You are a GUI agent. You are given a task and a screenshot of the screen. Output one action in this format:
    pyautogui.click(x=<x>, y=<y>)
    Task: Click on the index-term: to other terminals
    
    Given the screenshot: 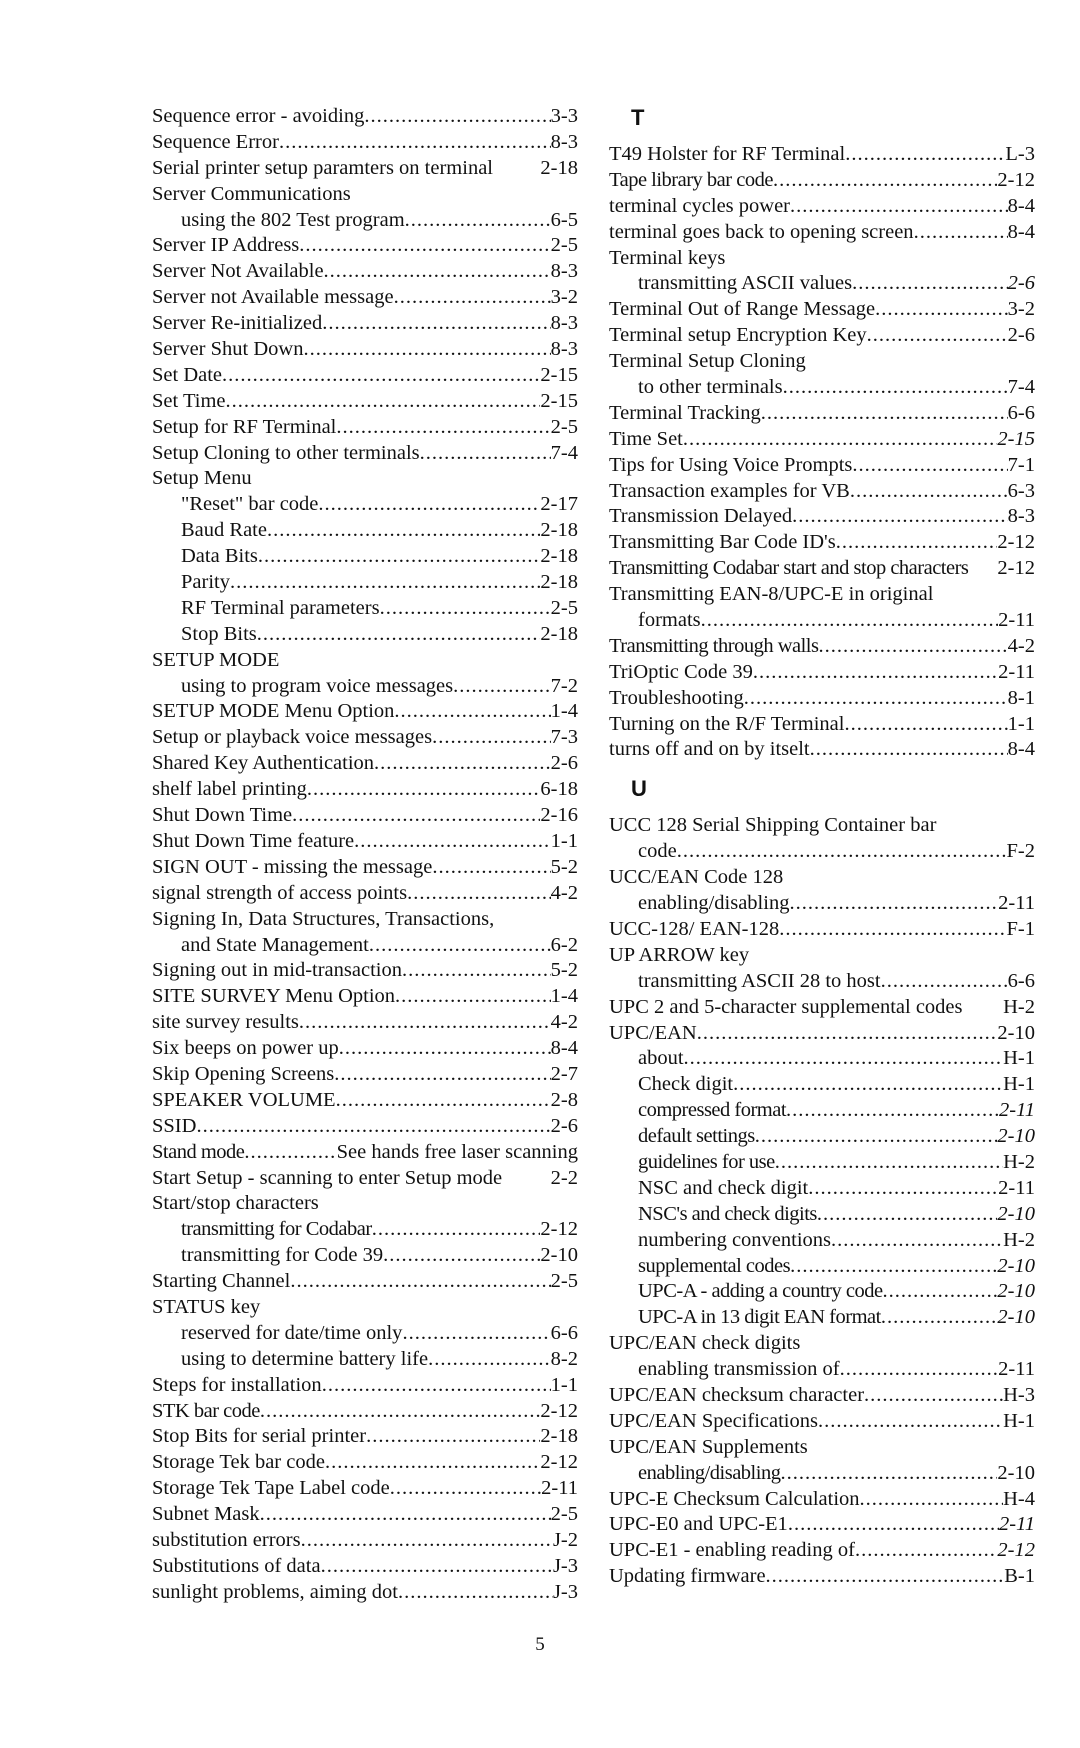 What is the action you would take?
    pyautogui.click(x=710, y=387)
    